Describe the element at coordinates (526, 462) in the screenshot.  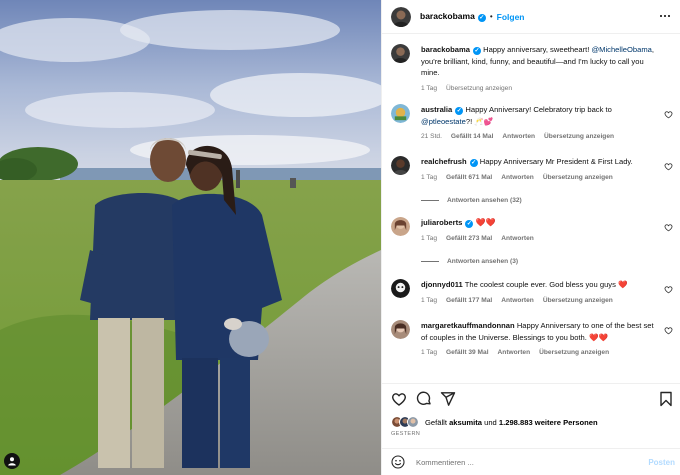
I see `comment-input` at that location.